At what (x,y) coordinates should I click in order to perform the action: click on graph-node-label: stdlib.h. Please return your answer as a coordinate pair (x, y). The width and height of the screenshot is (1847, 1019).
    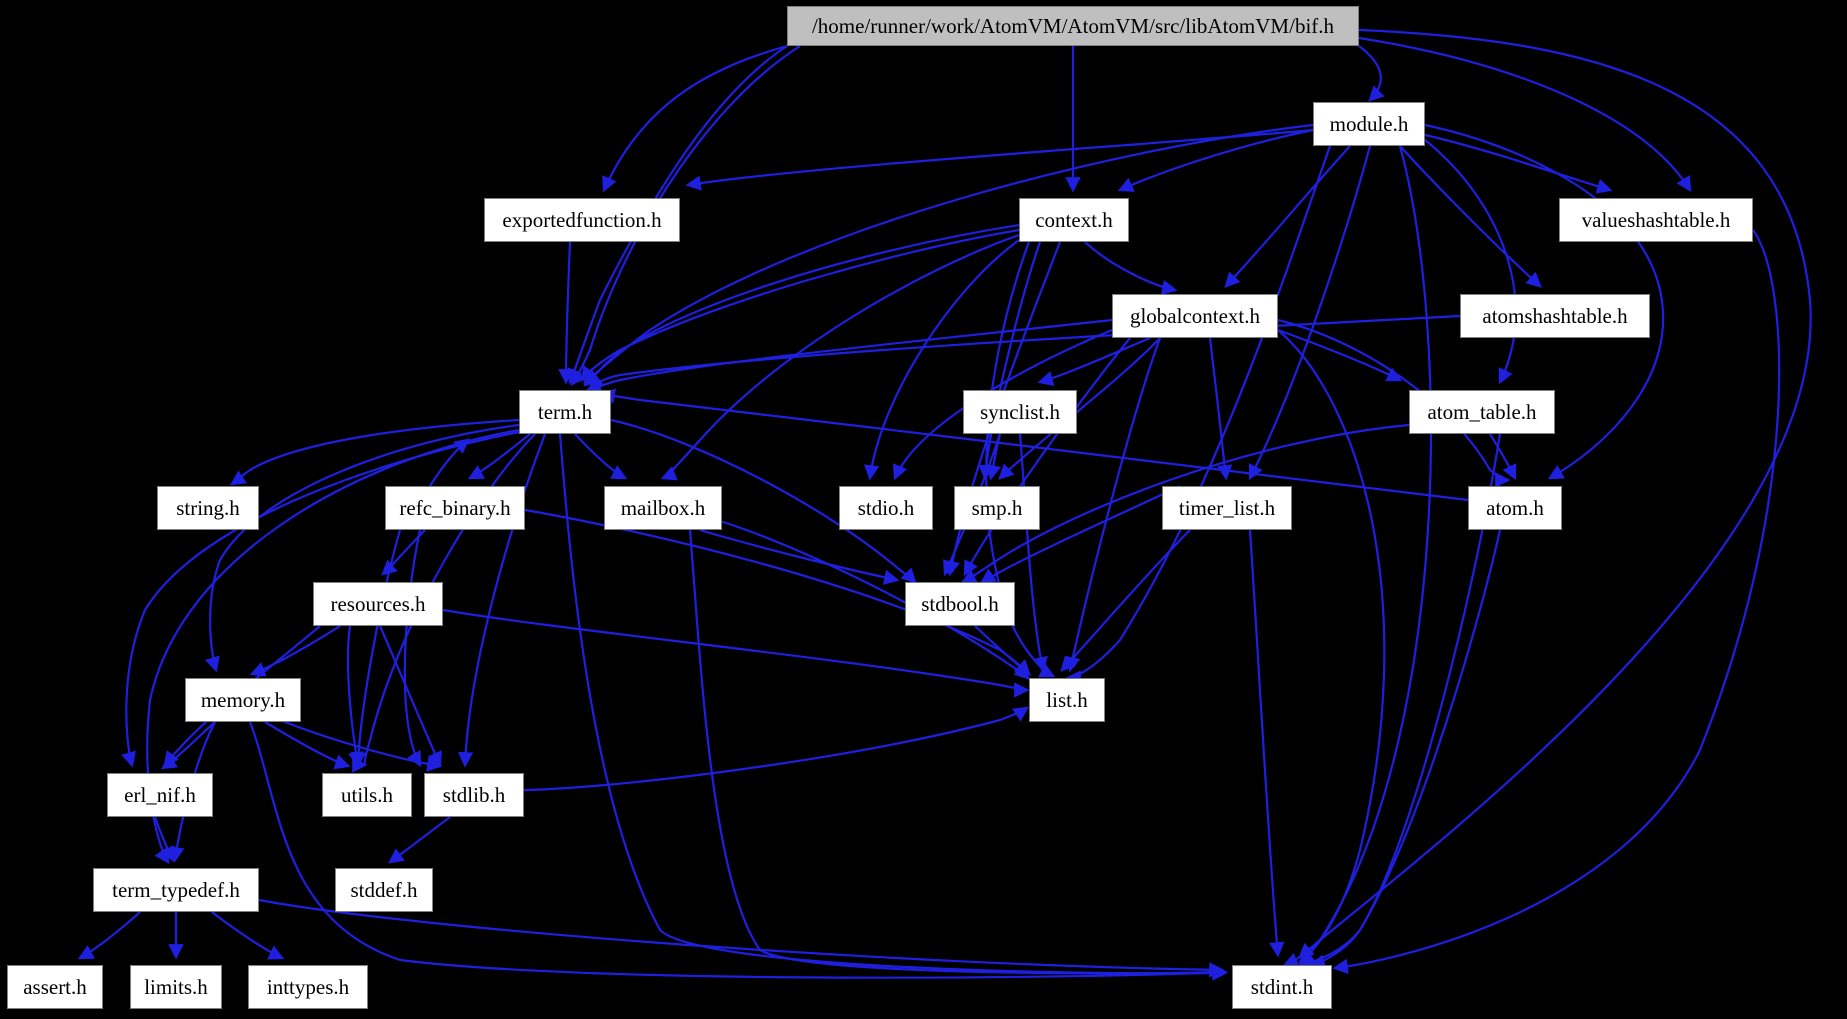
    Looking at the image, I should click on (474, 794).